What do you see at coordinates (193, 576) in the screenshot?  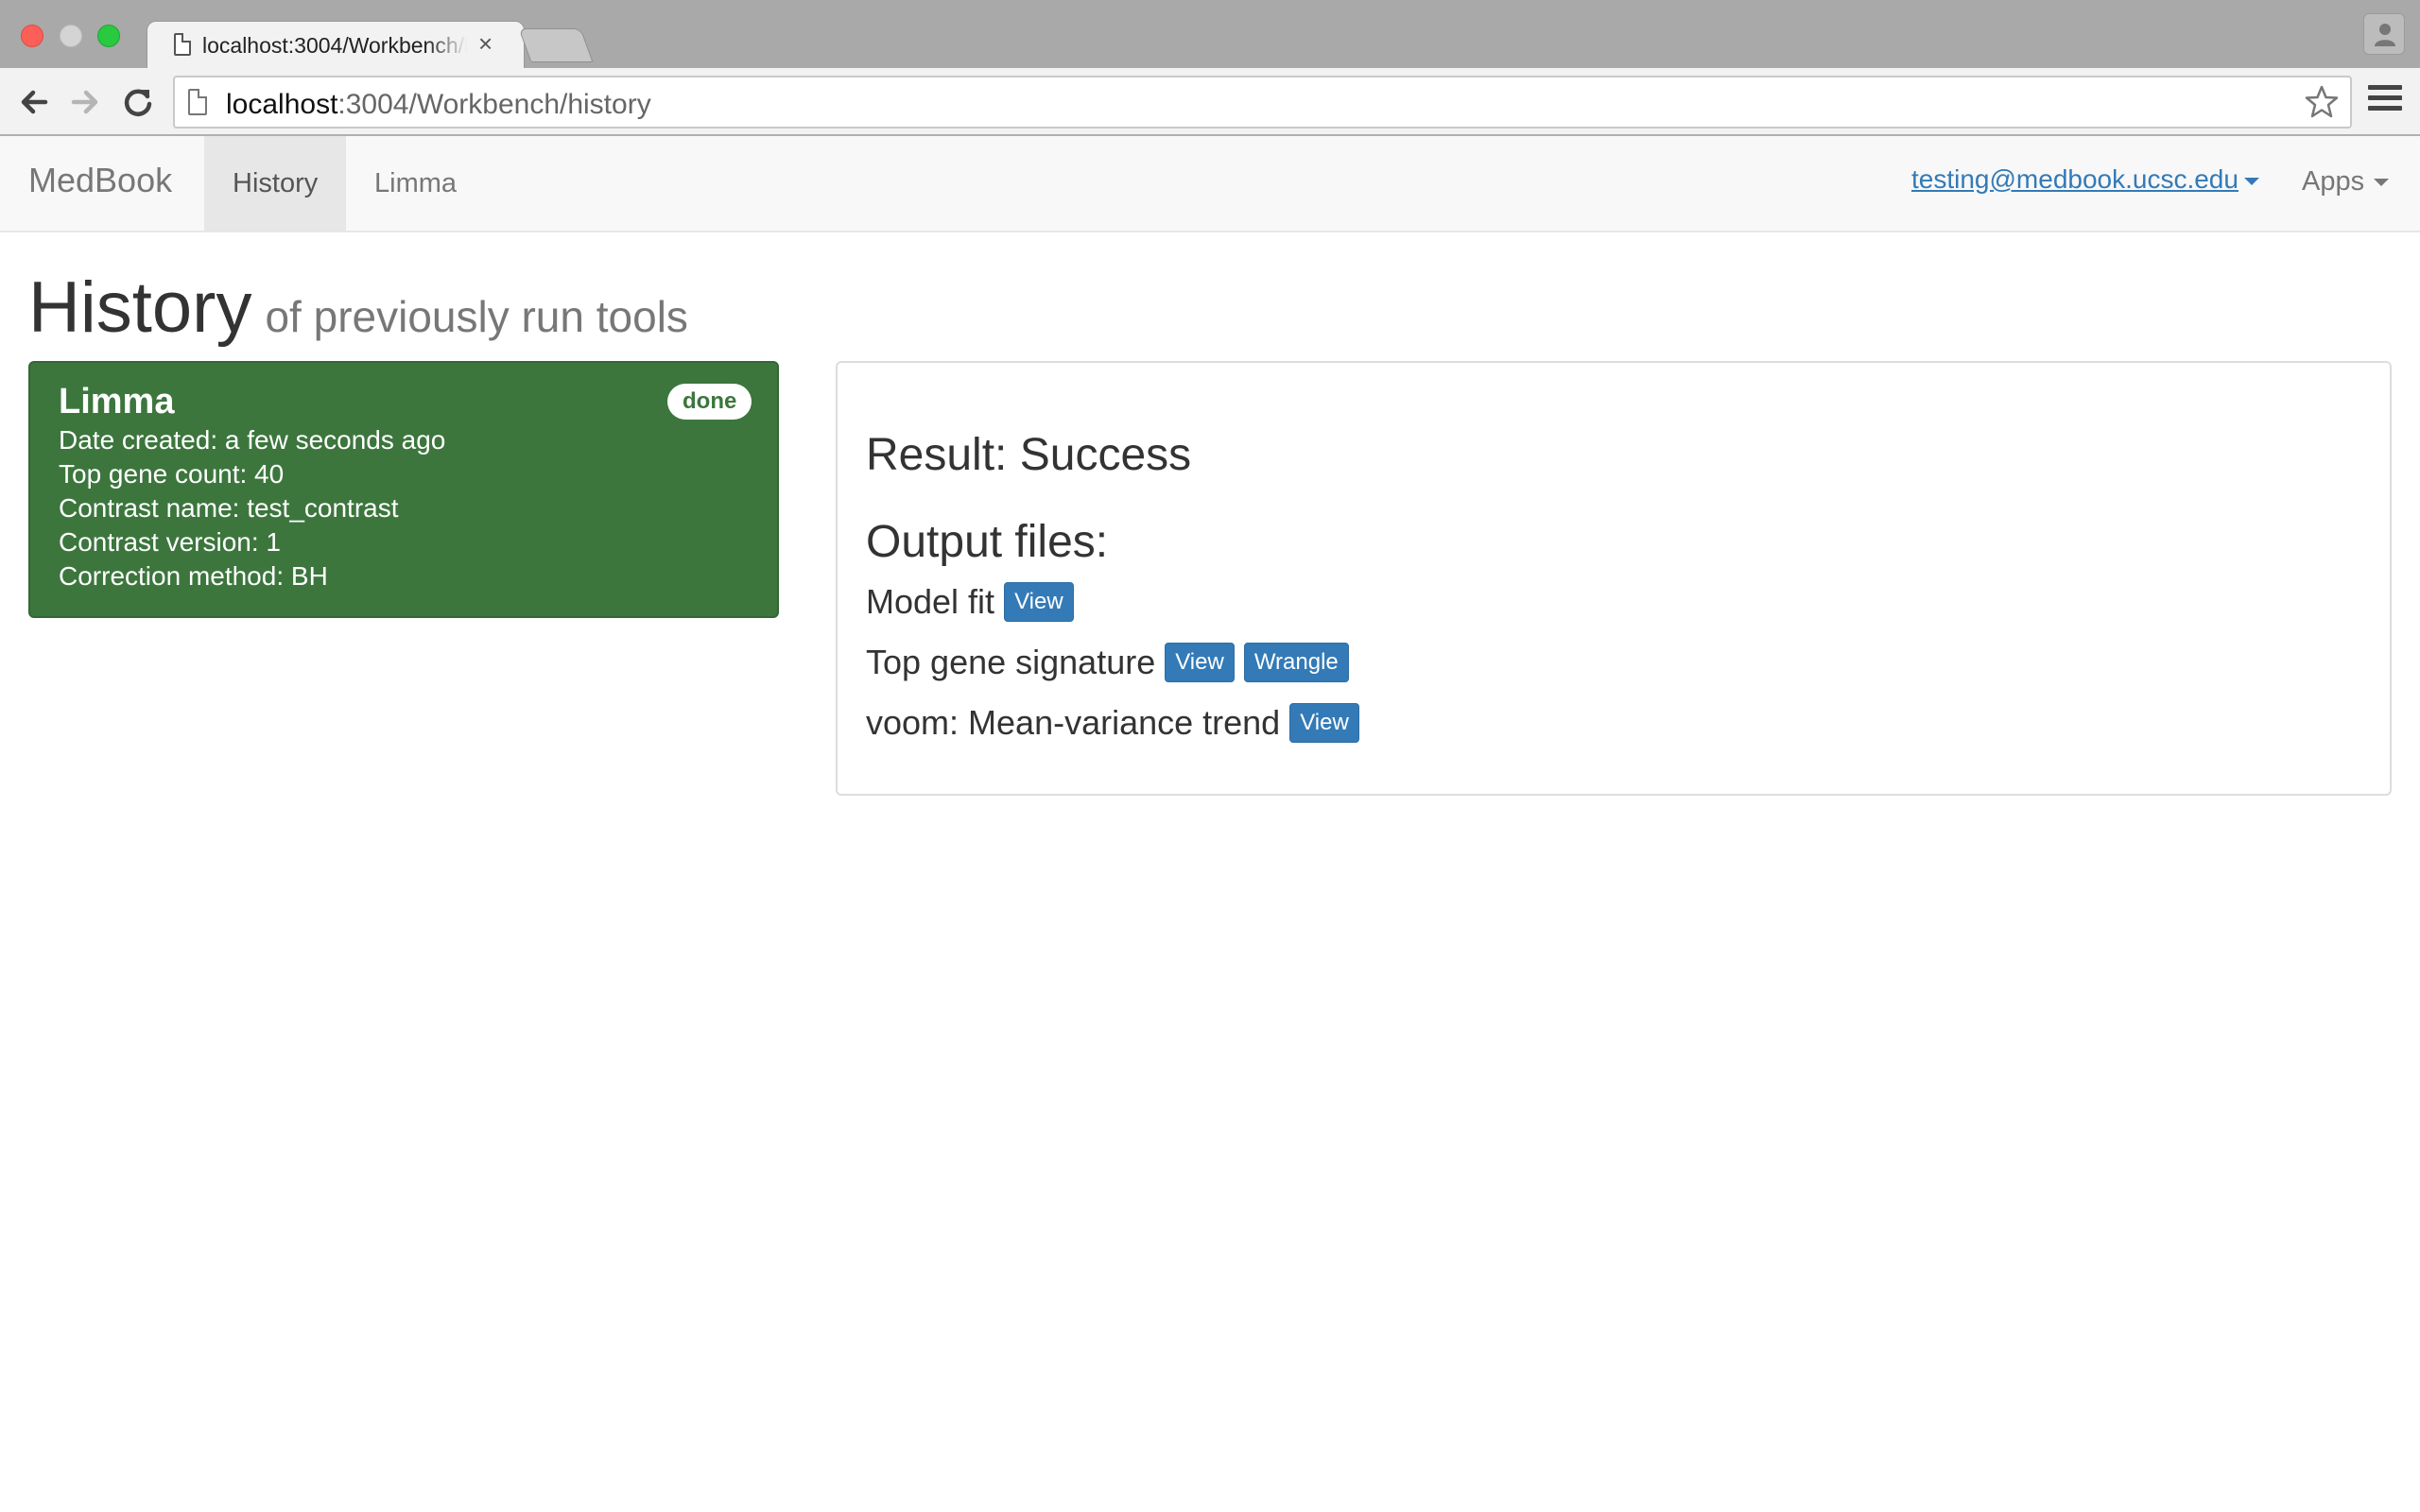 I see `job-detail-correction-method: Correction method: BH` at bounding box center [193, 576].